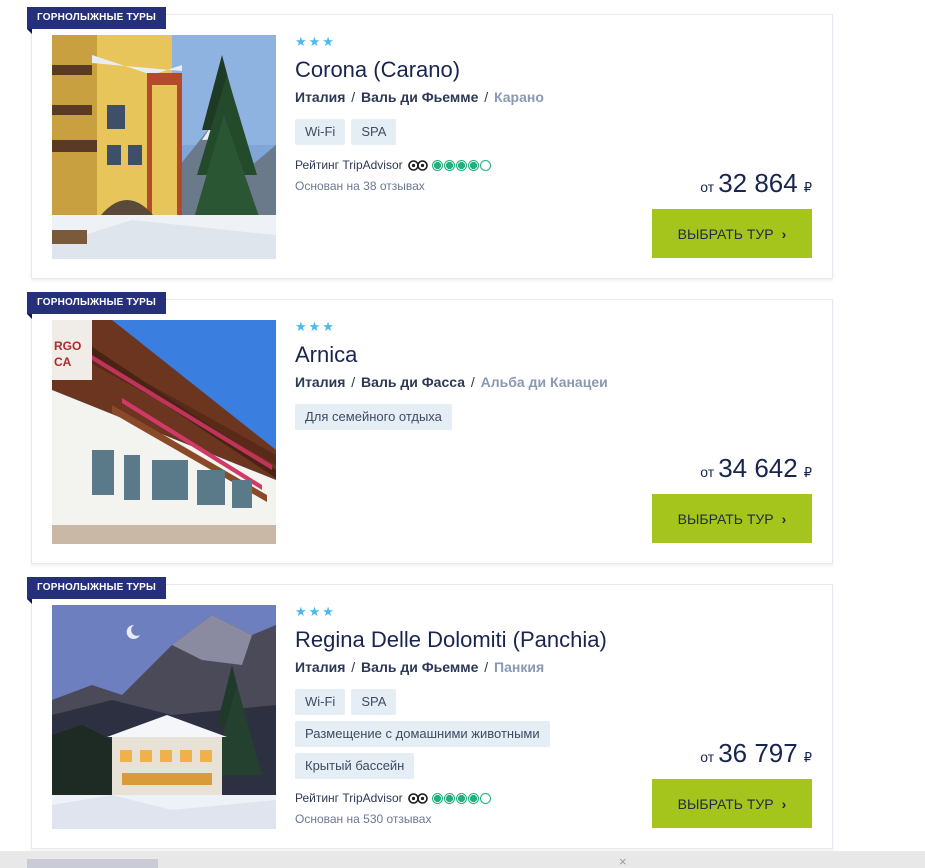 This screenshot has width=925, height=868. I want to click on price: от 36 797 ₽, so click(756, 753).